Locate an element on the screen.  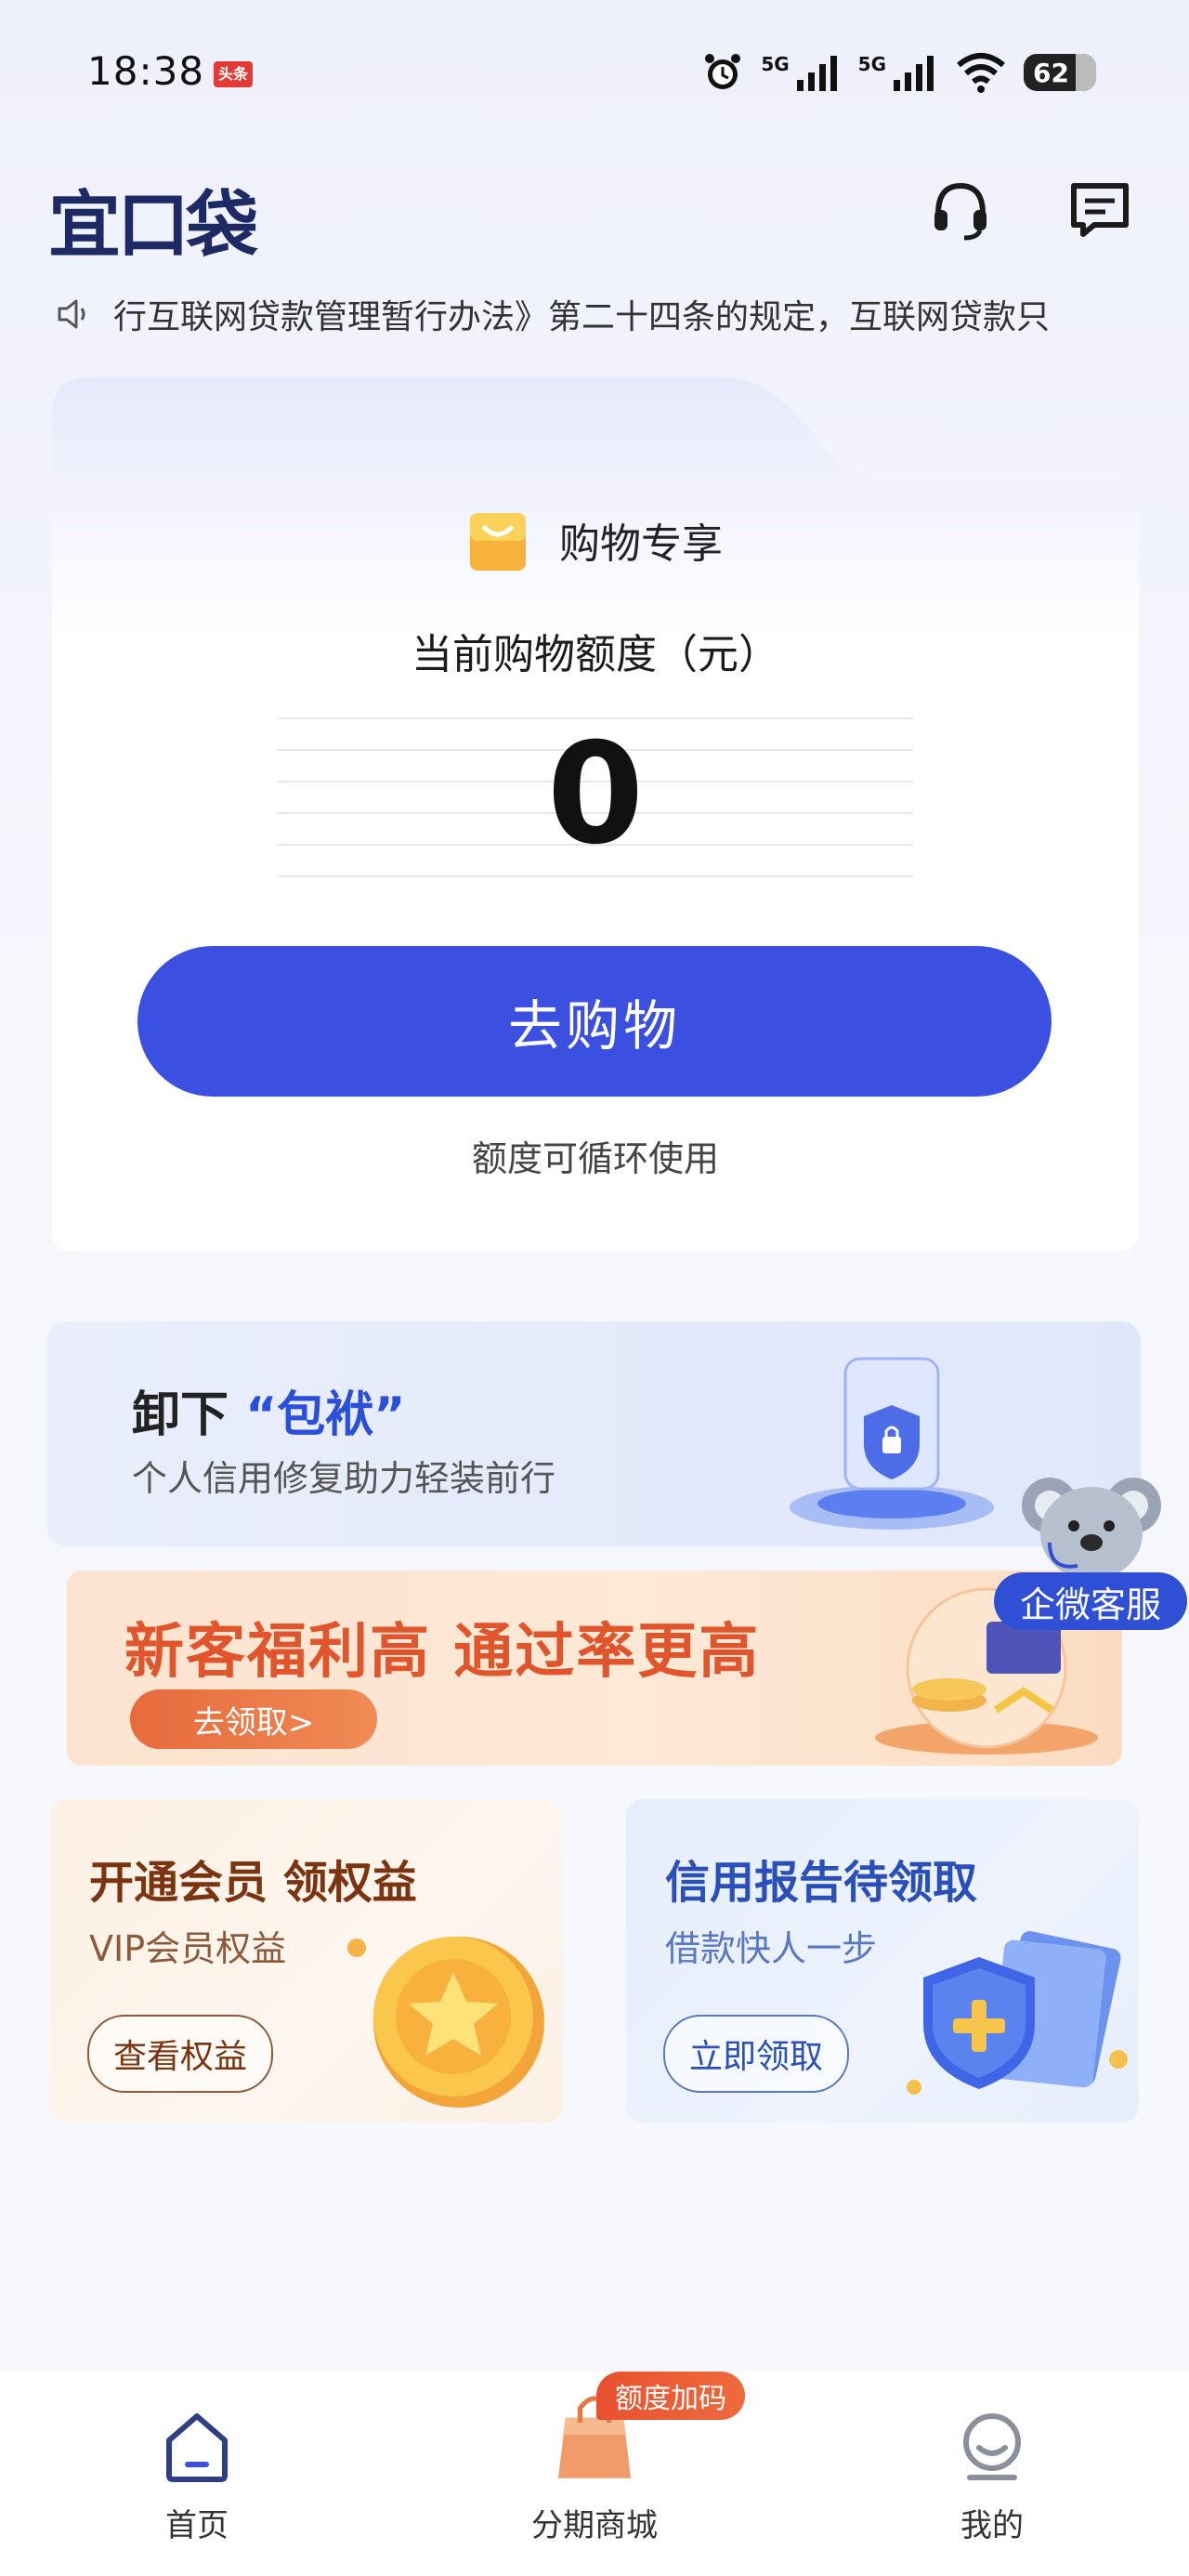
koala-mascot-icon is located at coordinates (1091, 1524).